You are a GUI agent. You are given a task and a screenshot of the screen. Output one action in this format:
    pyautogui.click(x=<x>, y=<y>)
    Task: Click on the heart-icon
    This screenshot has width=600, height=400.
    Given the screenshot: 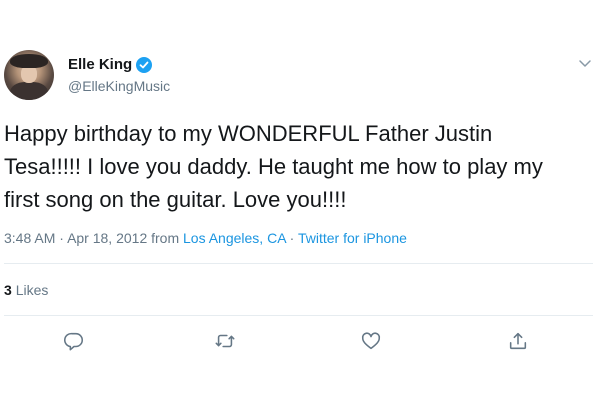 What is the action you would take?
    pyautogui.click(x=371, y=341)
    